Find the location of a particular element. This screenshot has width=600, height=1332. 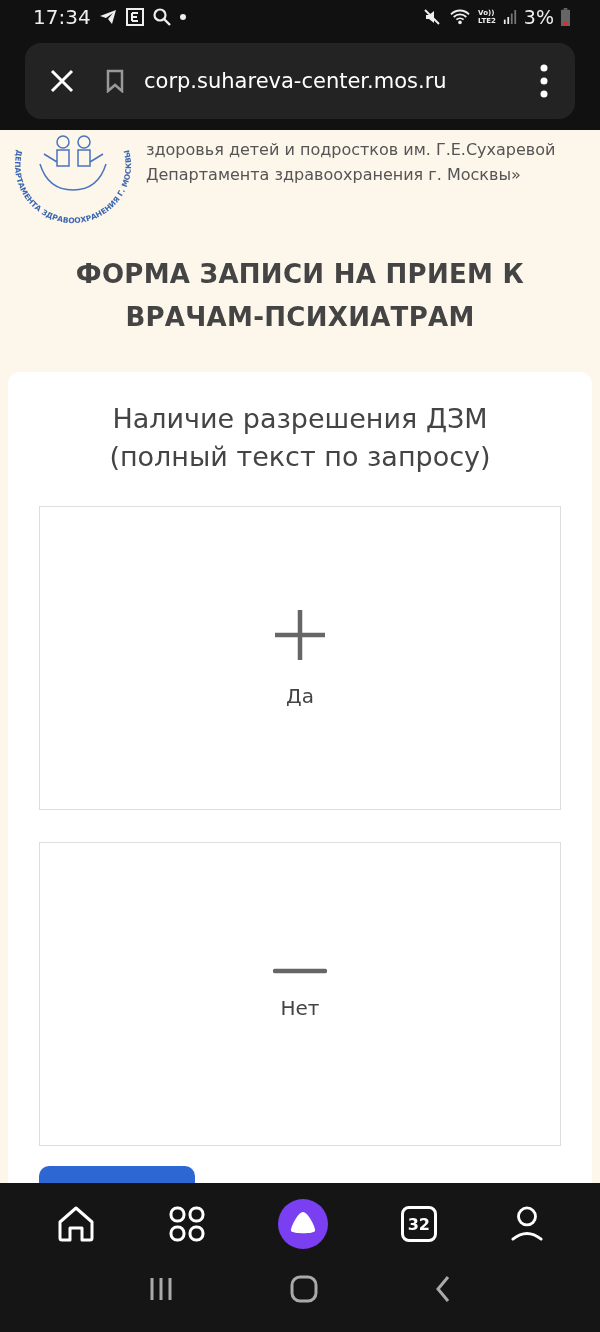

tabs-counter: 32 is located at coordinates (418, 1224).